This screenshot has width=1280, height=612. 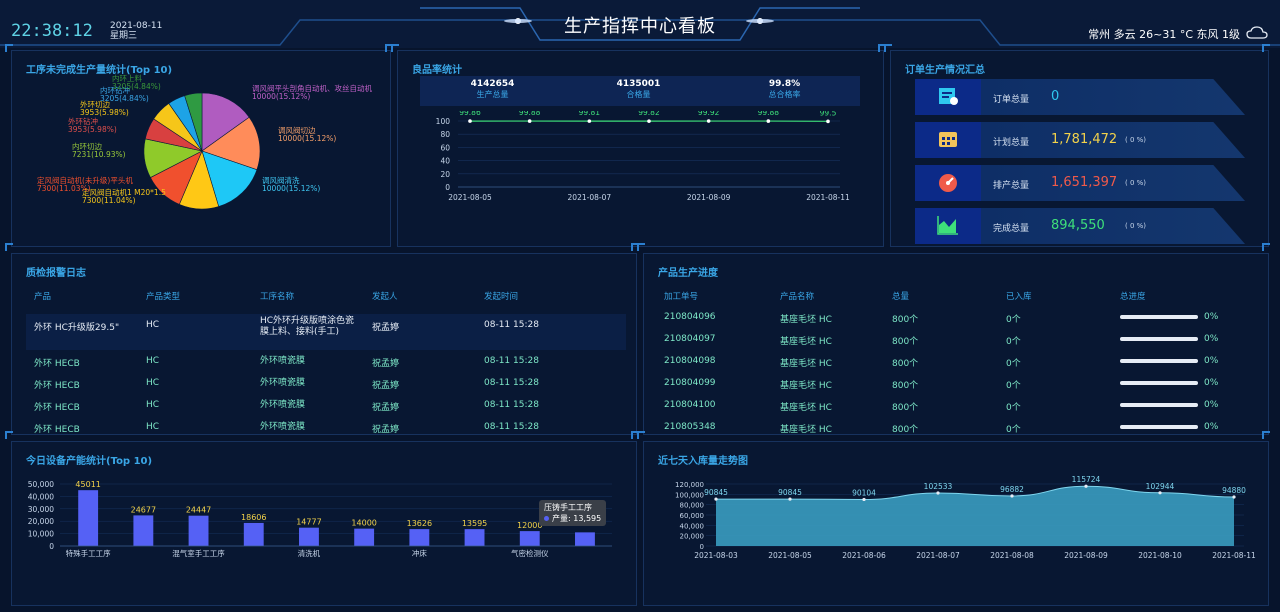 What do you see at coordinates (1086, 479) in the screenshot?
I see `data-label: 115724` at bounding box center [1086, 479].